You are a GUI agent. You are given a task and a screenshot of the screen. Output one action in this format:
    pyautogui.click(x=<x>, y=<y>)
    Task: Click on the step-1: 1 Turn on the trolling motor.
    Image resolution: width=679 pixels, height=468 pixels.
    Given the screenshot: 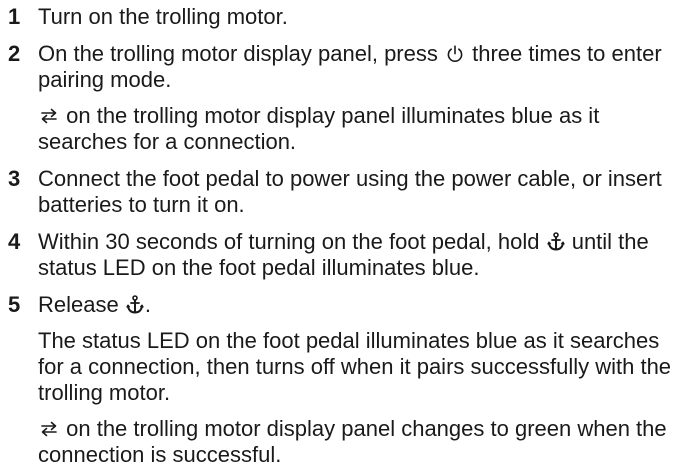 What is the action you would take?
    pyautogui.click(x=339, y=17)
    